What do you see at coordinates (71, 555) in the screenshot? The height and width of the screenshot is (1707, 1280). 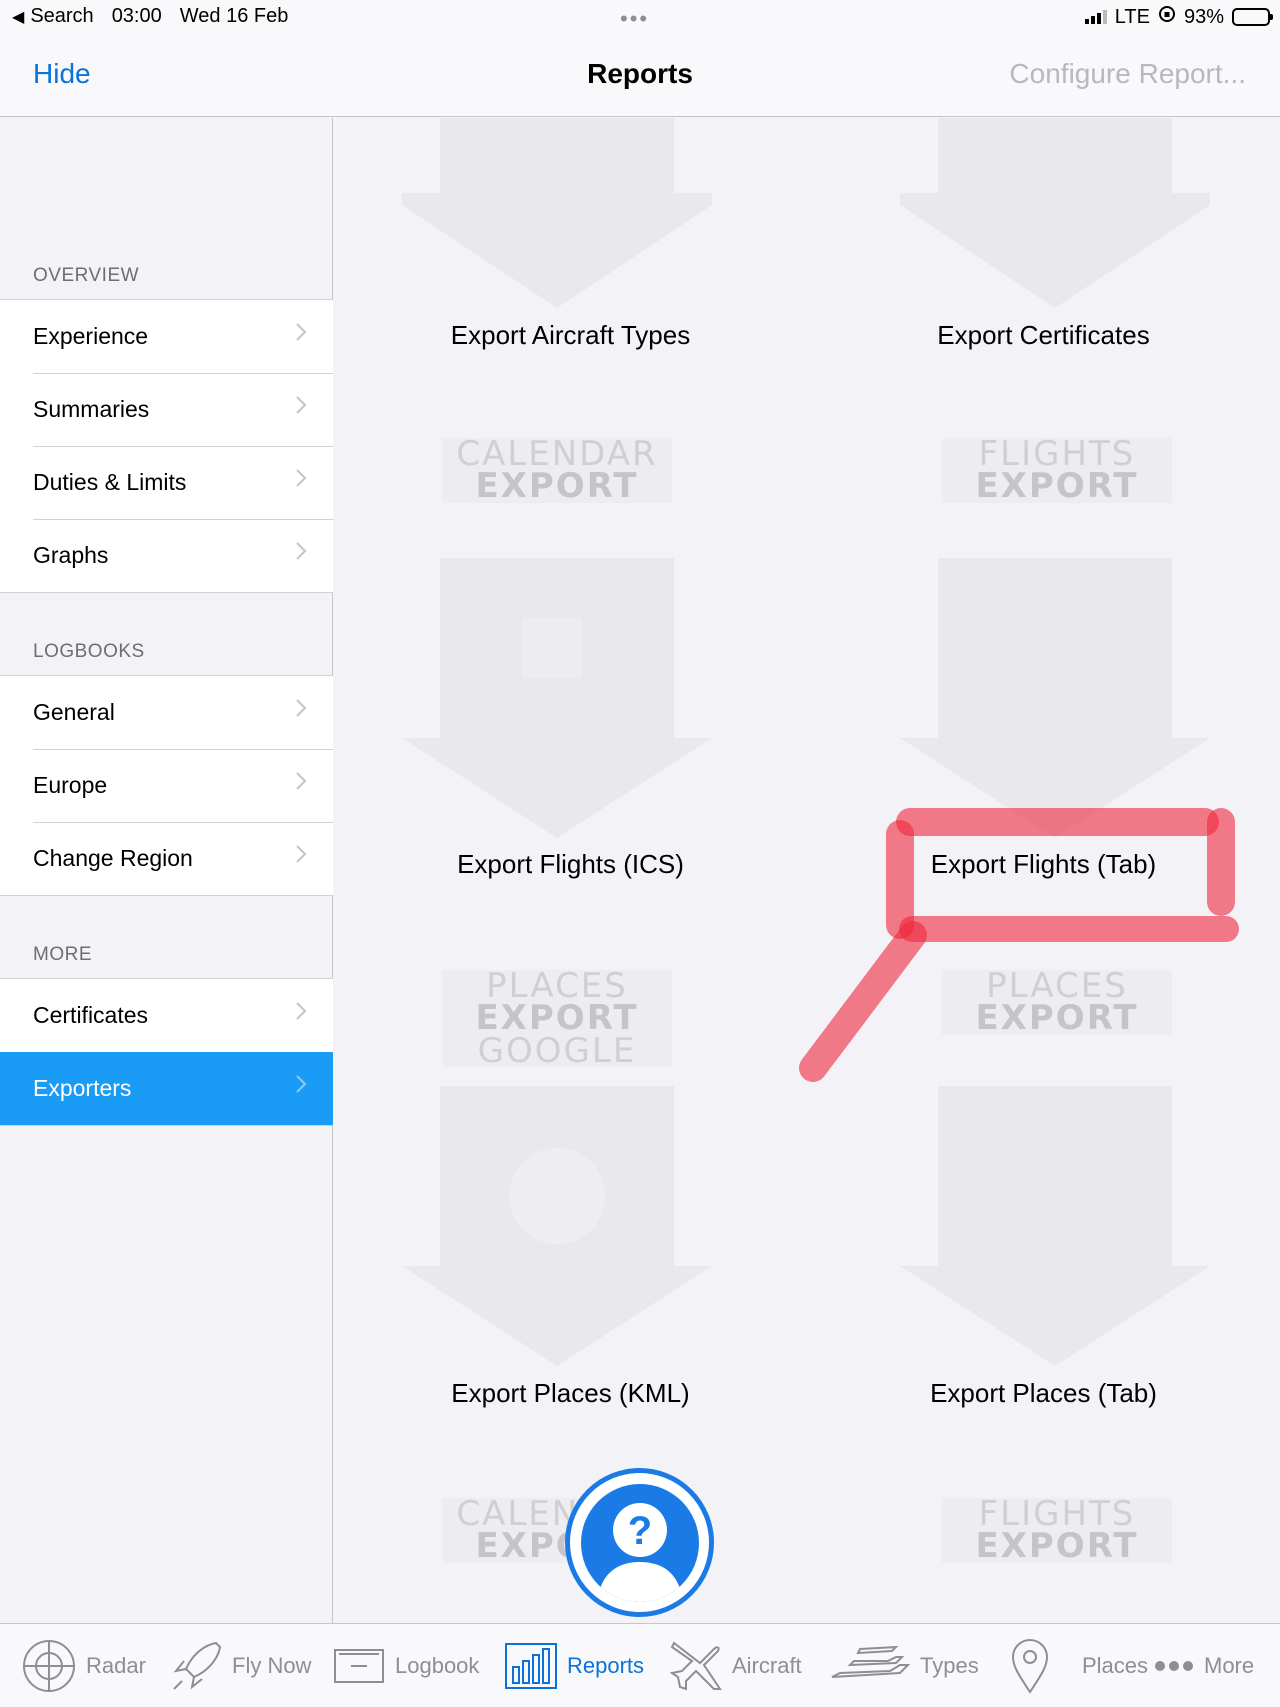 I see `sidebar-item-label: Graphs` at bounding box center [71, 555].